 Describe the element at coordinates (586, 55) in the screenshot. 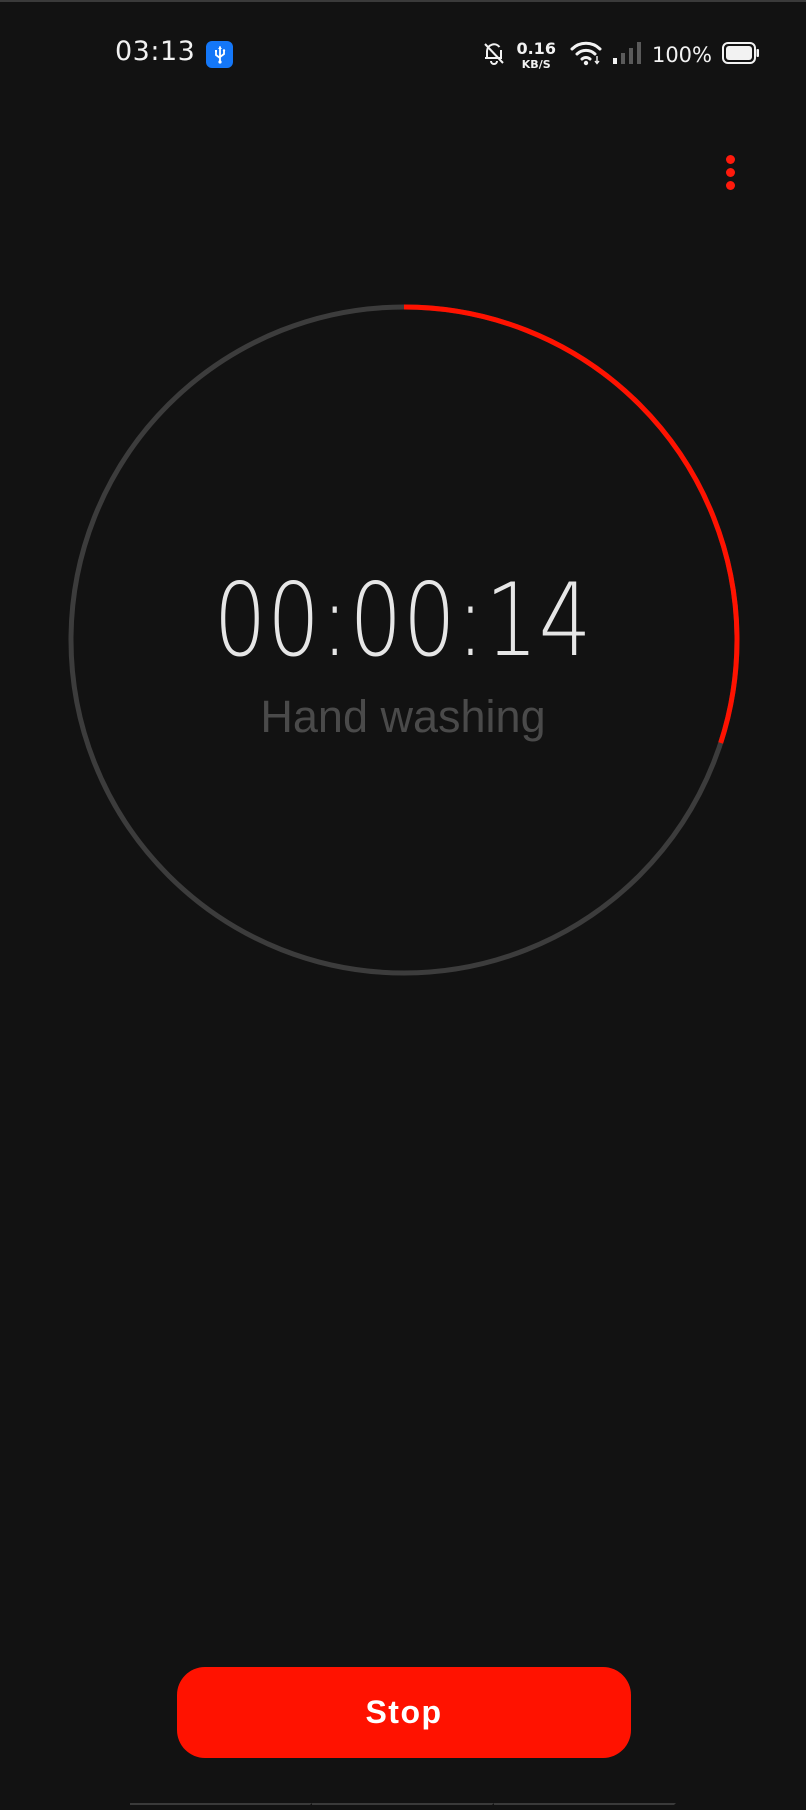

I see `wifi-icon` at that location.